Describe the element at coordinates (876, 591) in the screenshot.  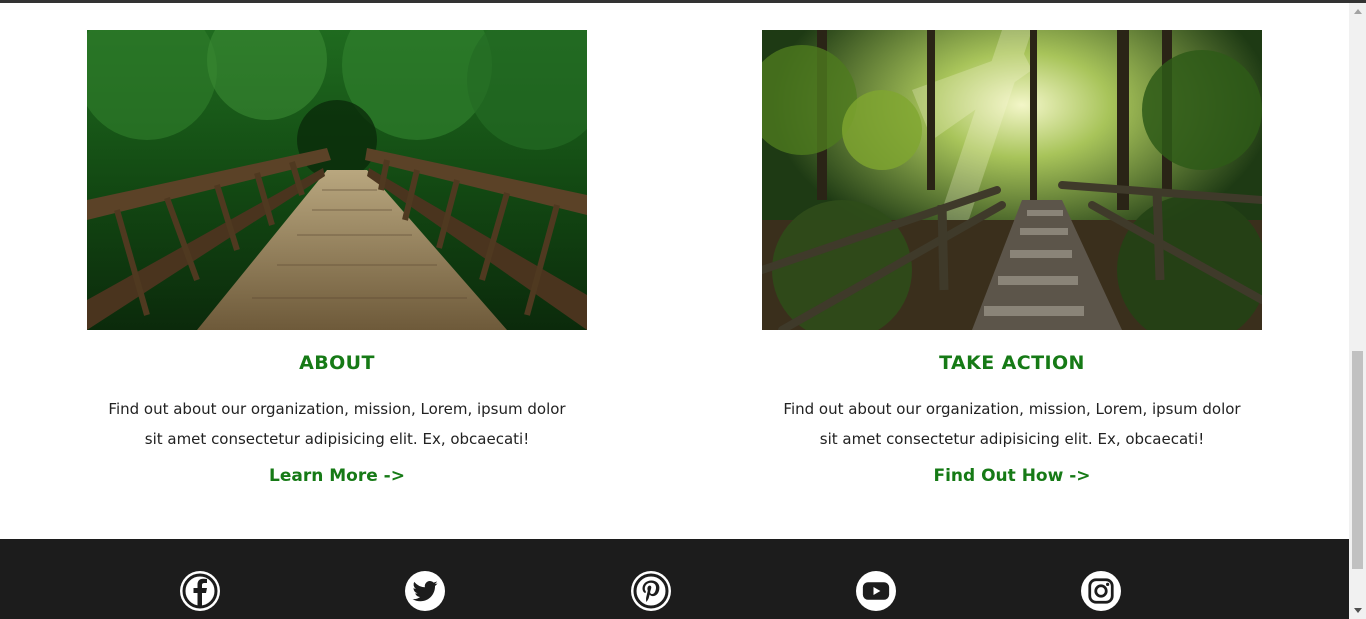
I see `youtube-icon` at that location.